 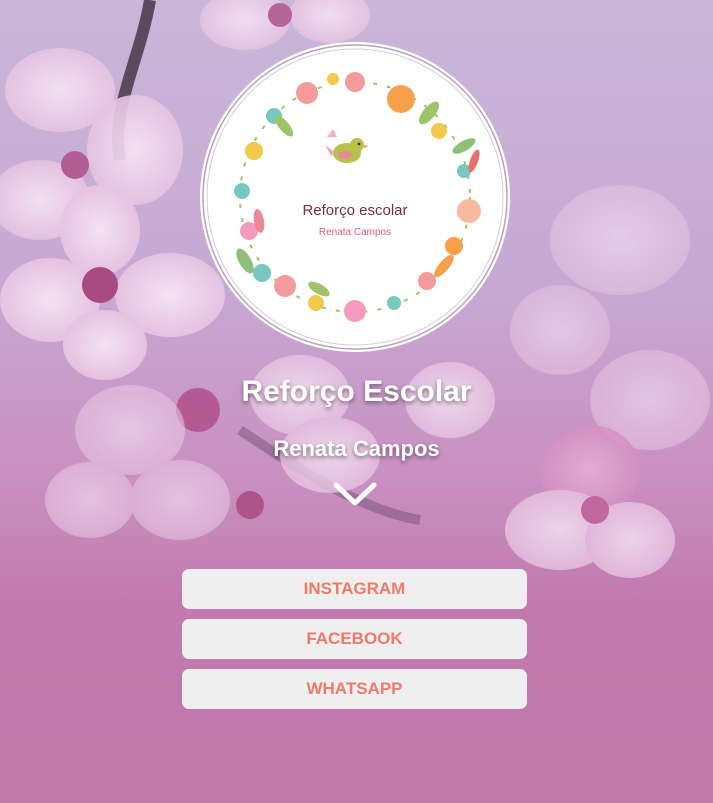 What do you see at coordinates (354, 639) in the screenshot?
I see `facebook-button: FACEBOOK` at bounding box center [354, 639].